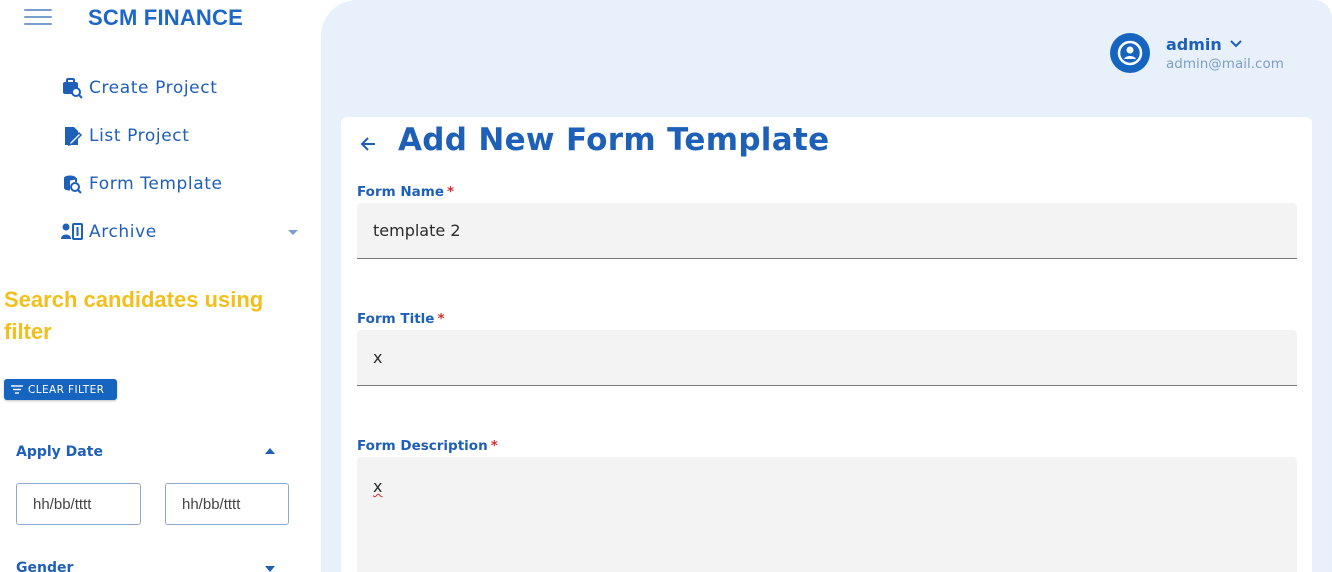  What do you see at coordinates (72, 232) in the screenshot?
I see `archive-person-icon` at bounding box center [72, 232].